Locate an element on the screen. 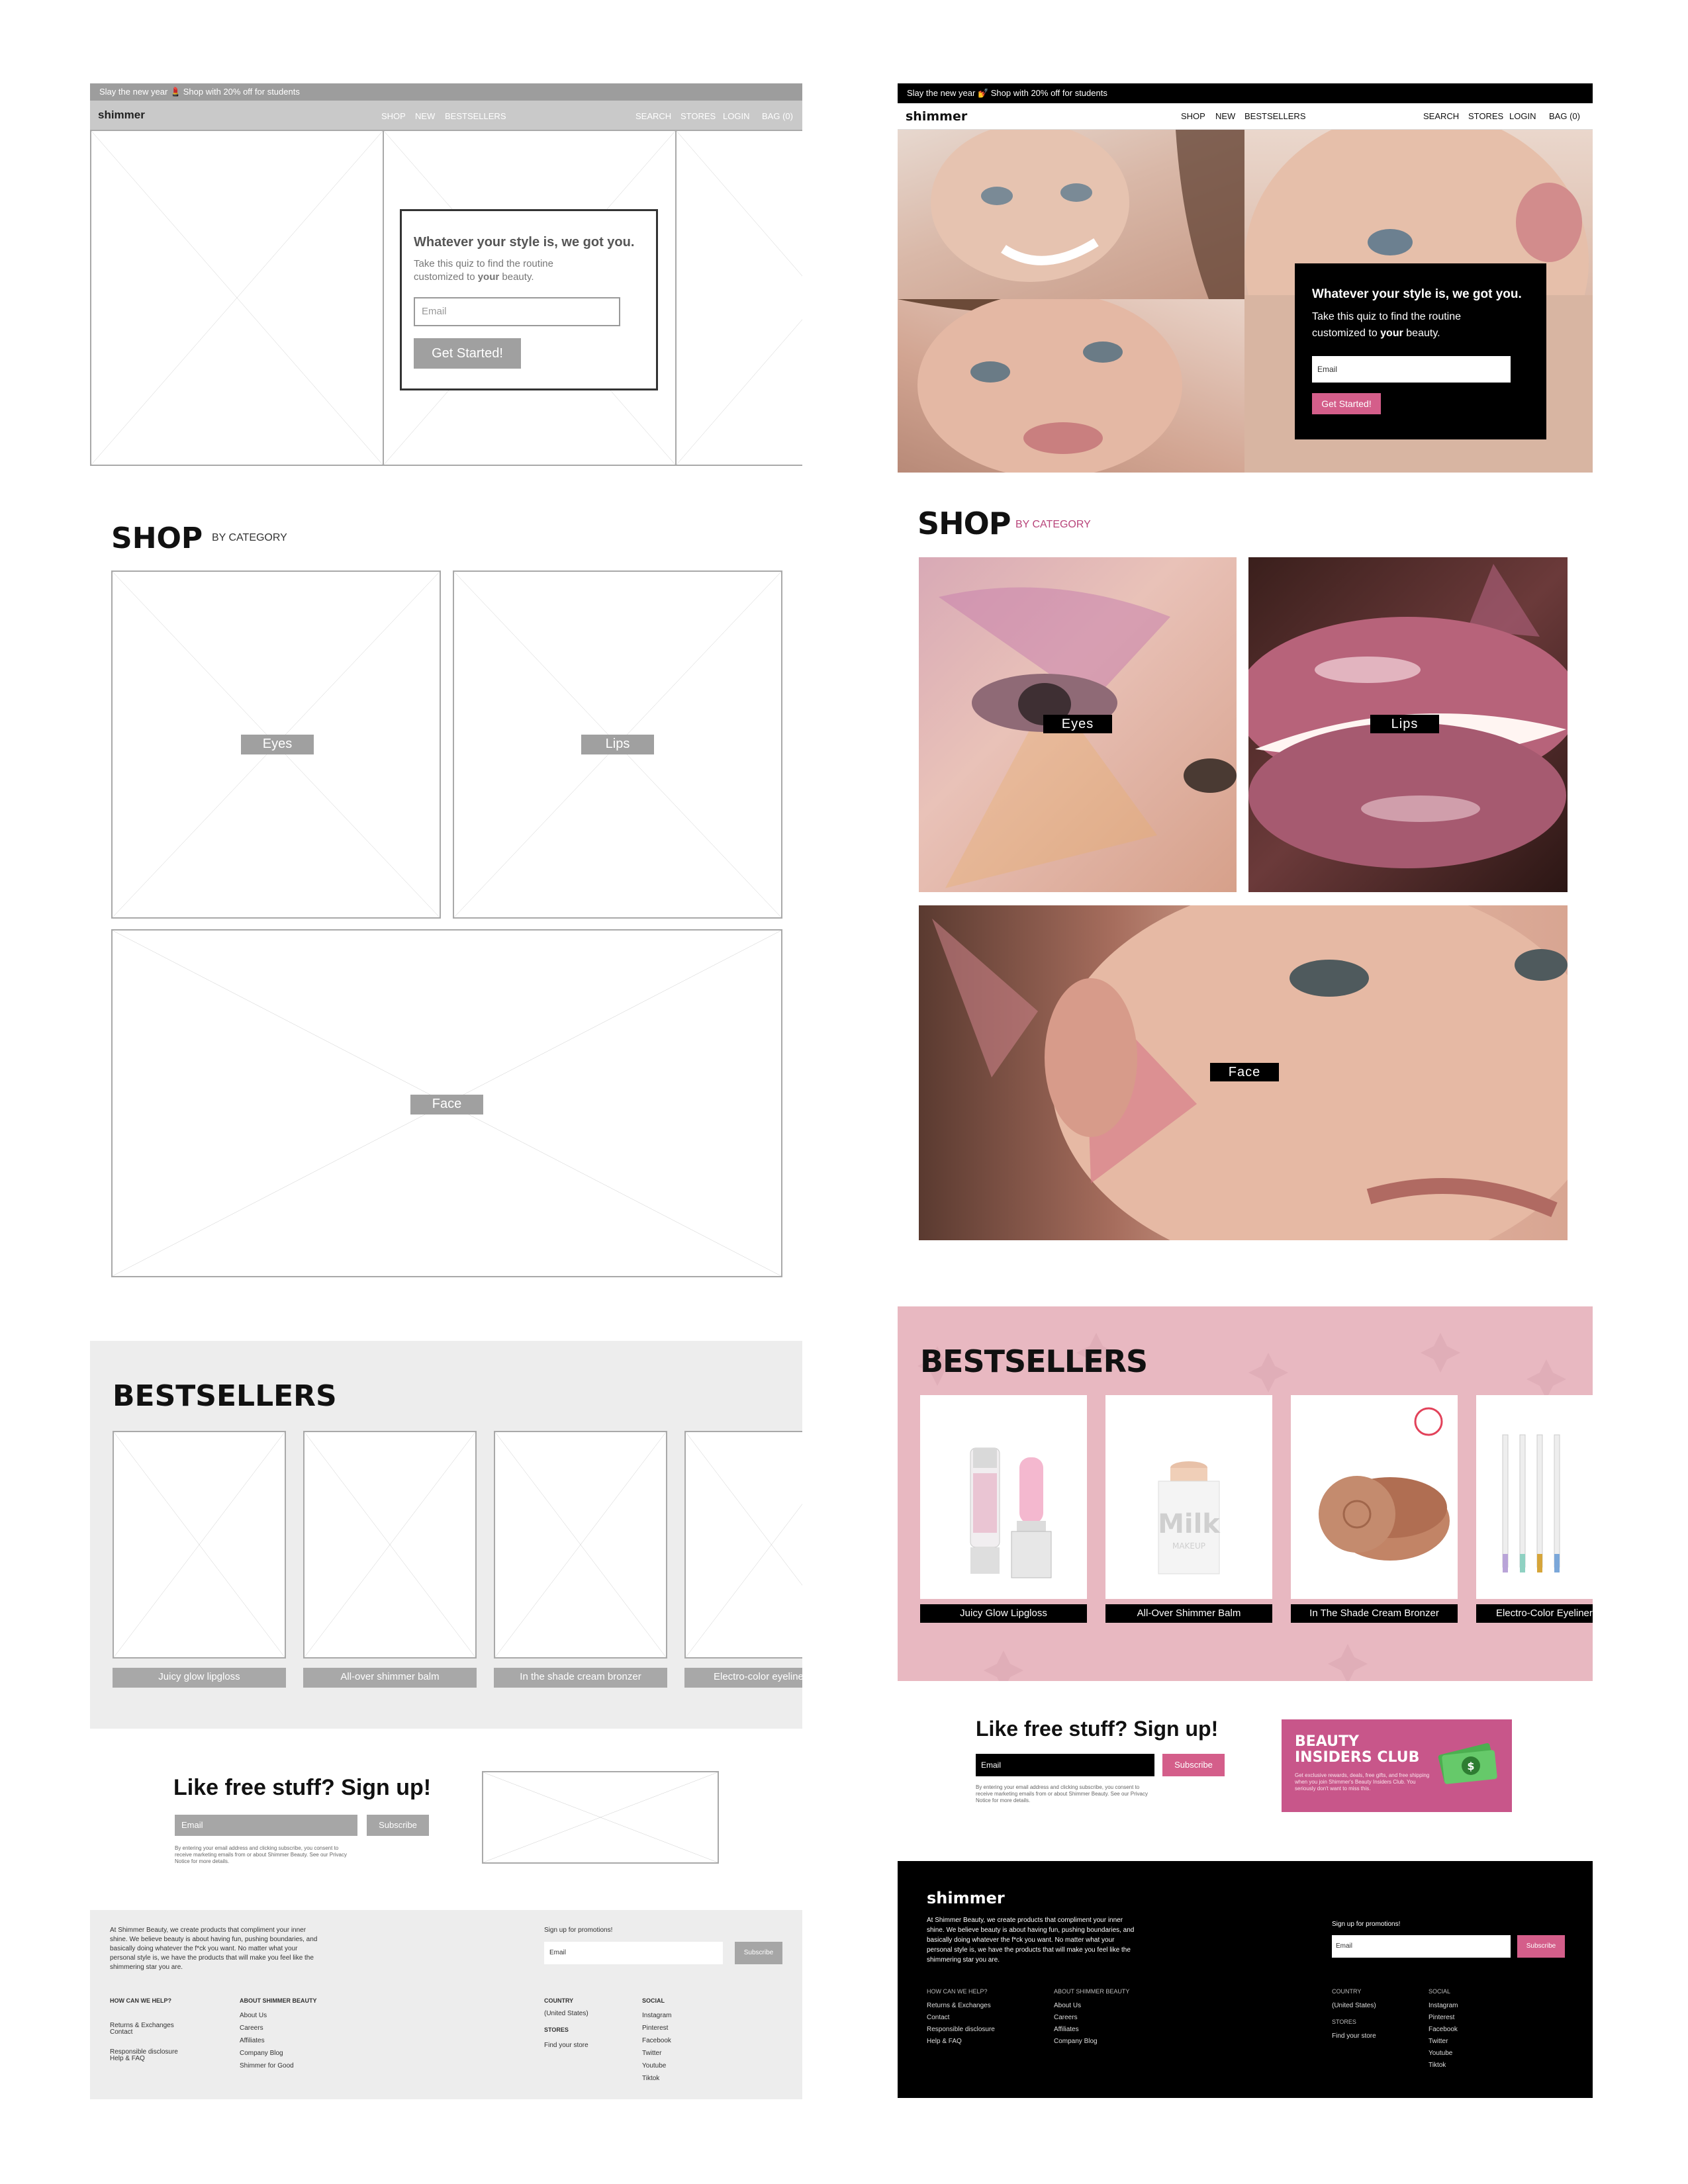 The width and height of the screenshot is (1688, 2184). product-label: Juicy Glow Lipgloss is located at coordinates (1003, 1613).